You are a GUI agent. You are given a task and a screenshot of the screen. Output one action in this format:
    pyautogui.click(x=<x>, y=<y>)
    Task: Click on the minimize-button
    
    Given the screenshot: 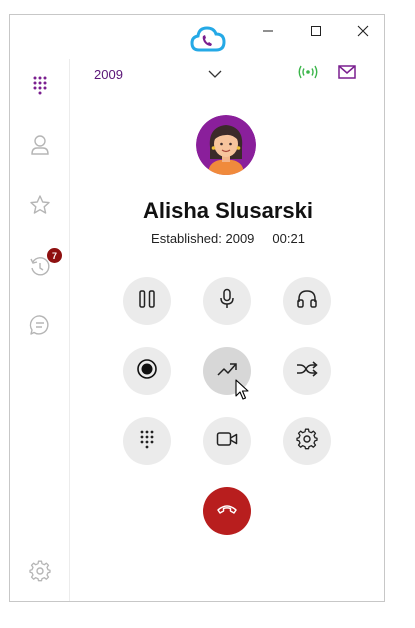 What is the action you would take?
    pyautogui.click(x=268, y=33)
    